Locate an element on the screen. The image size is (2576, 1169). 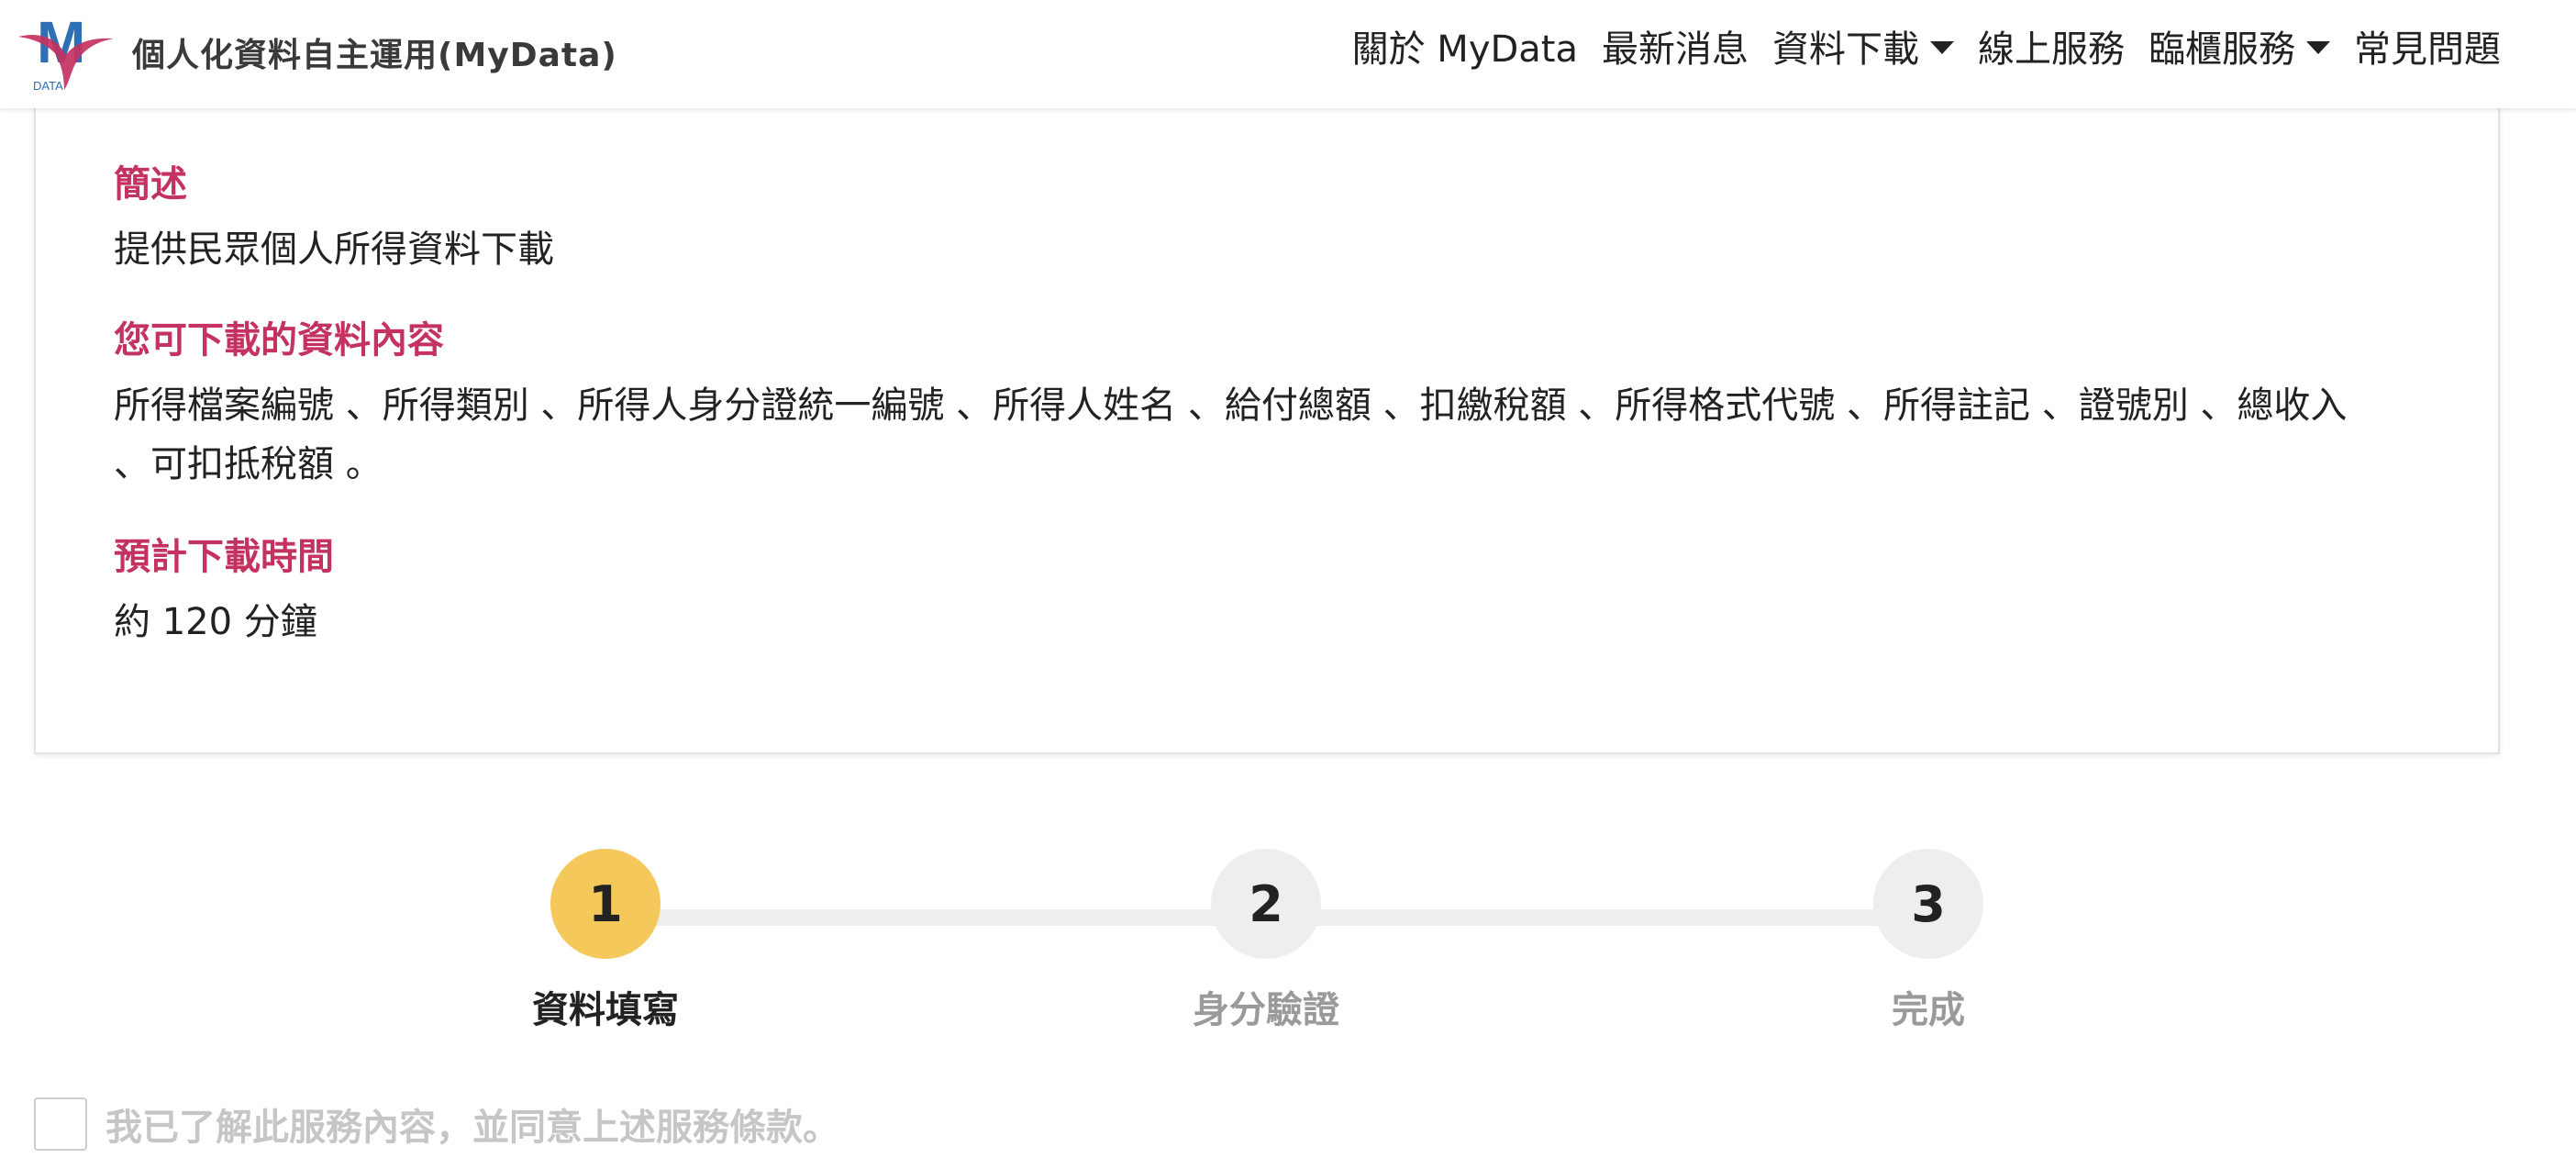
nav-item-about: 關於 MyData is located at coordinates (1465, 45).